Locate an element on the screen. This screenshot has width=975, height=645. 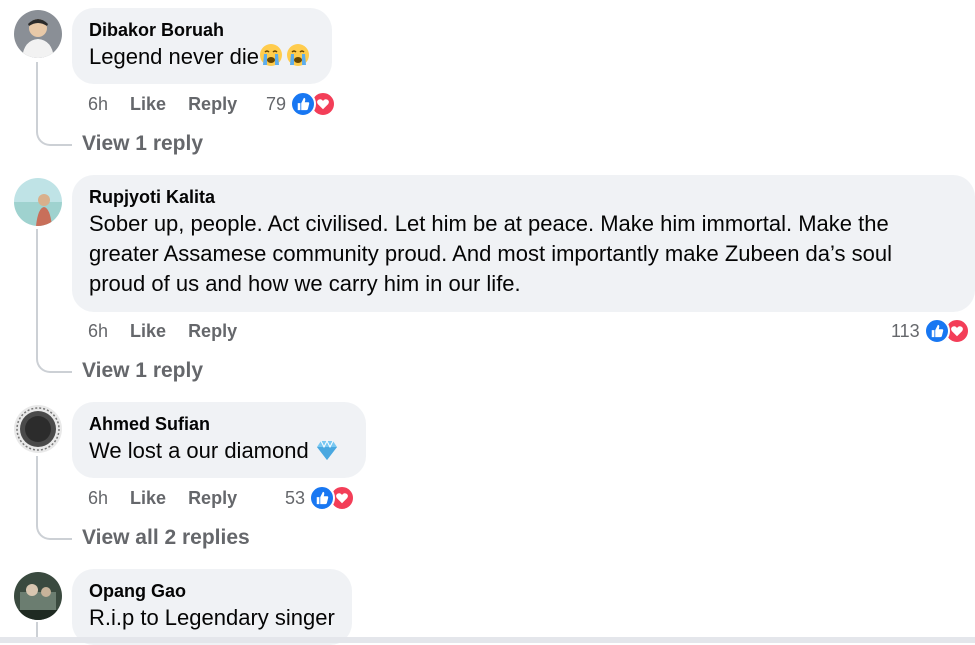
reaction-count: 53 is located at coordinates (295, 497).